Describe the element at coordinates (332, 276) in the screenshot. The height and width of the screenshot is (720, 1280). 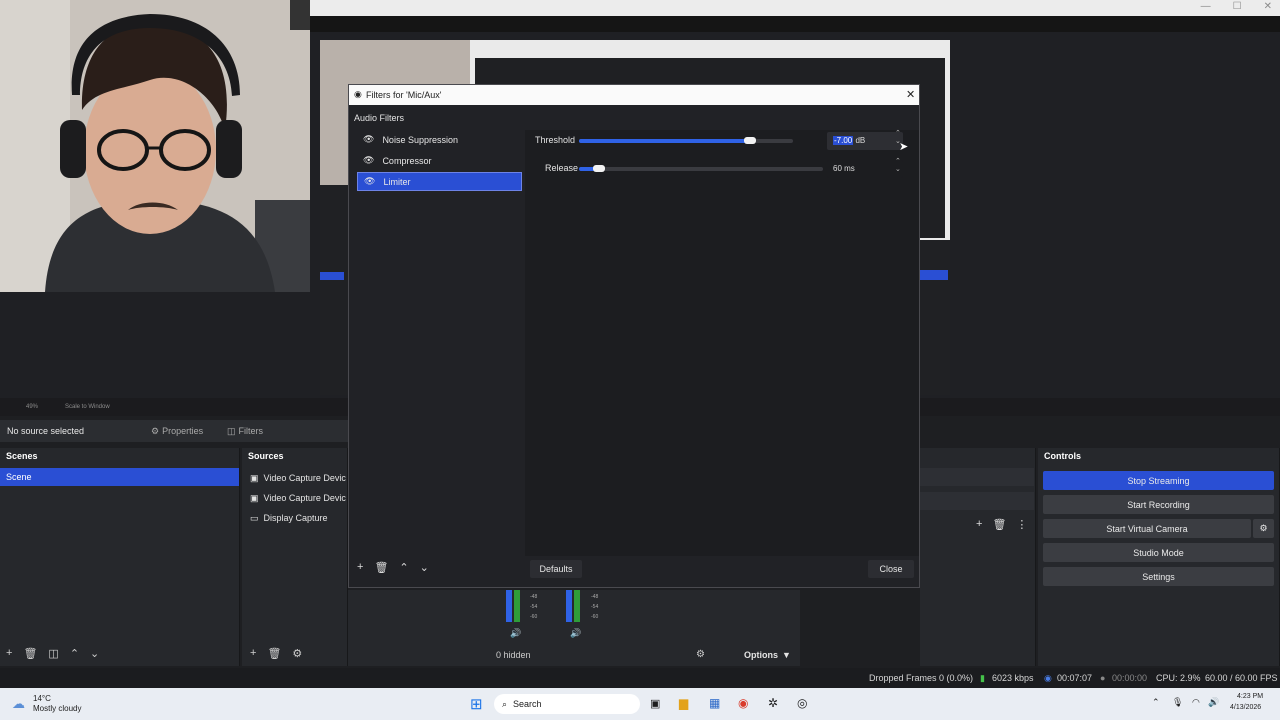
I see `nested-scene` at that location.